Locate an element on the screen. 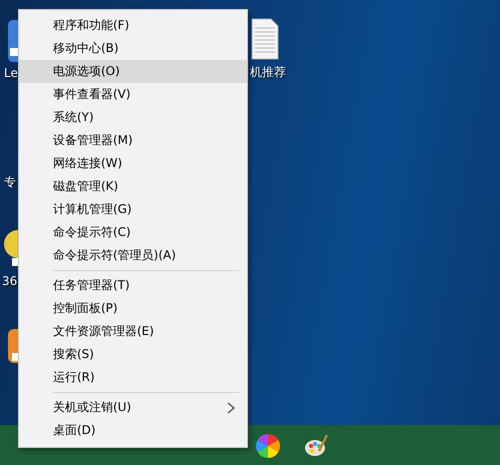 The width and height of the screenshot is (500, 465). menu-item: 命令提示符(C) is located at coordinates (133, 232).